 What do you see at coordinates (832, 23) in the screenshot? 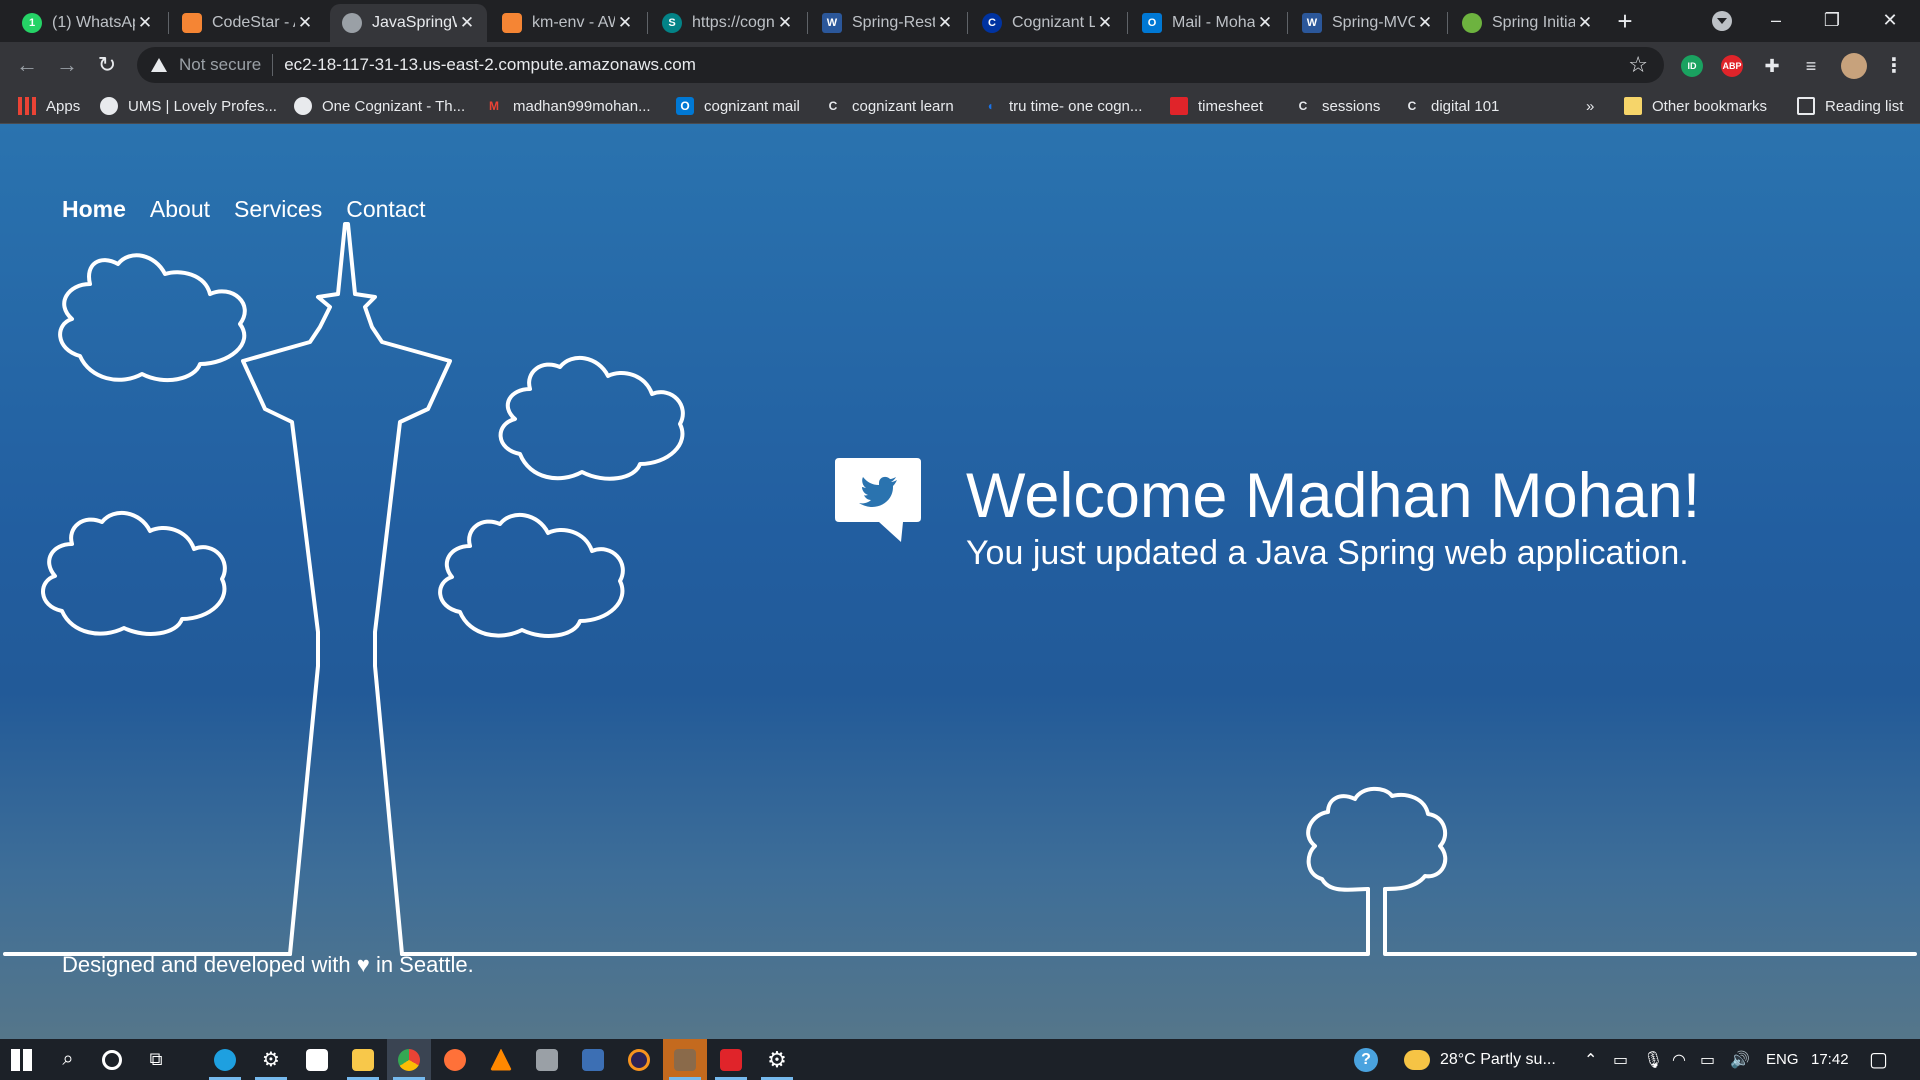
I see `word-icon: W` at bounding box center [832, 23].